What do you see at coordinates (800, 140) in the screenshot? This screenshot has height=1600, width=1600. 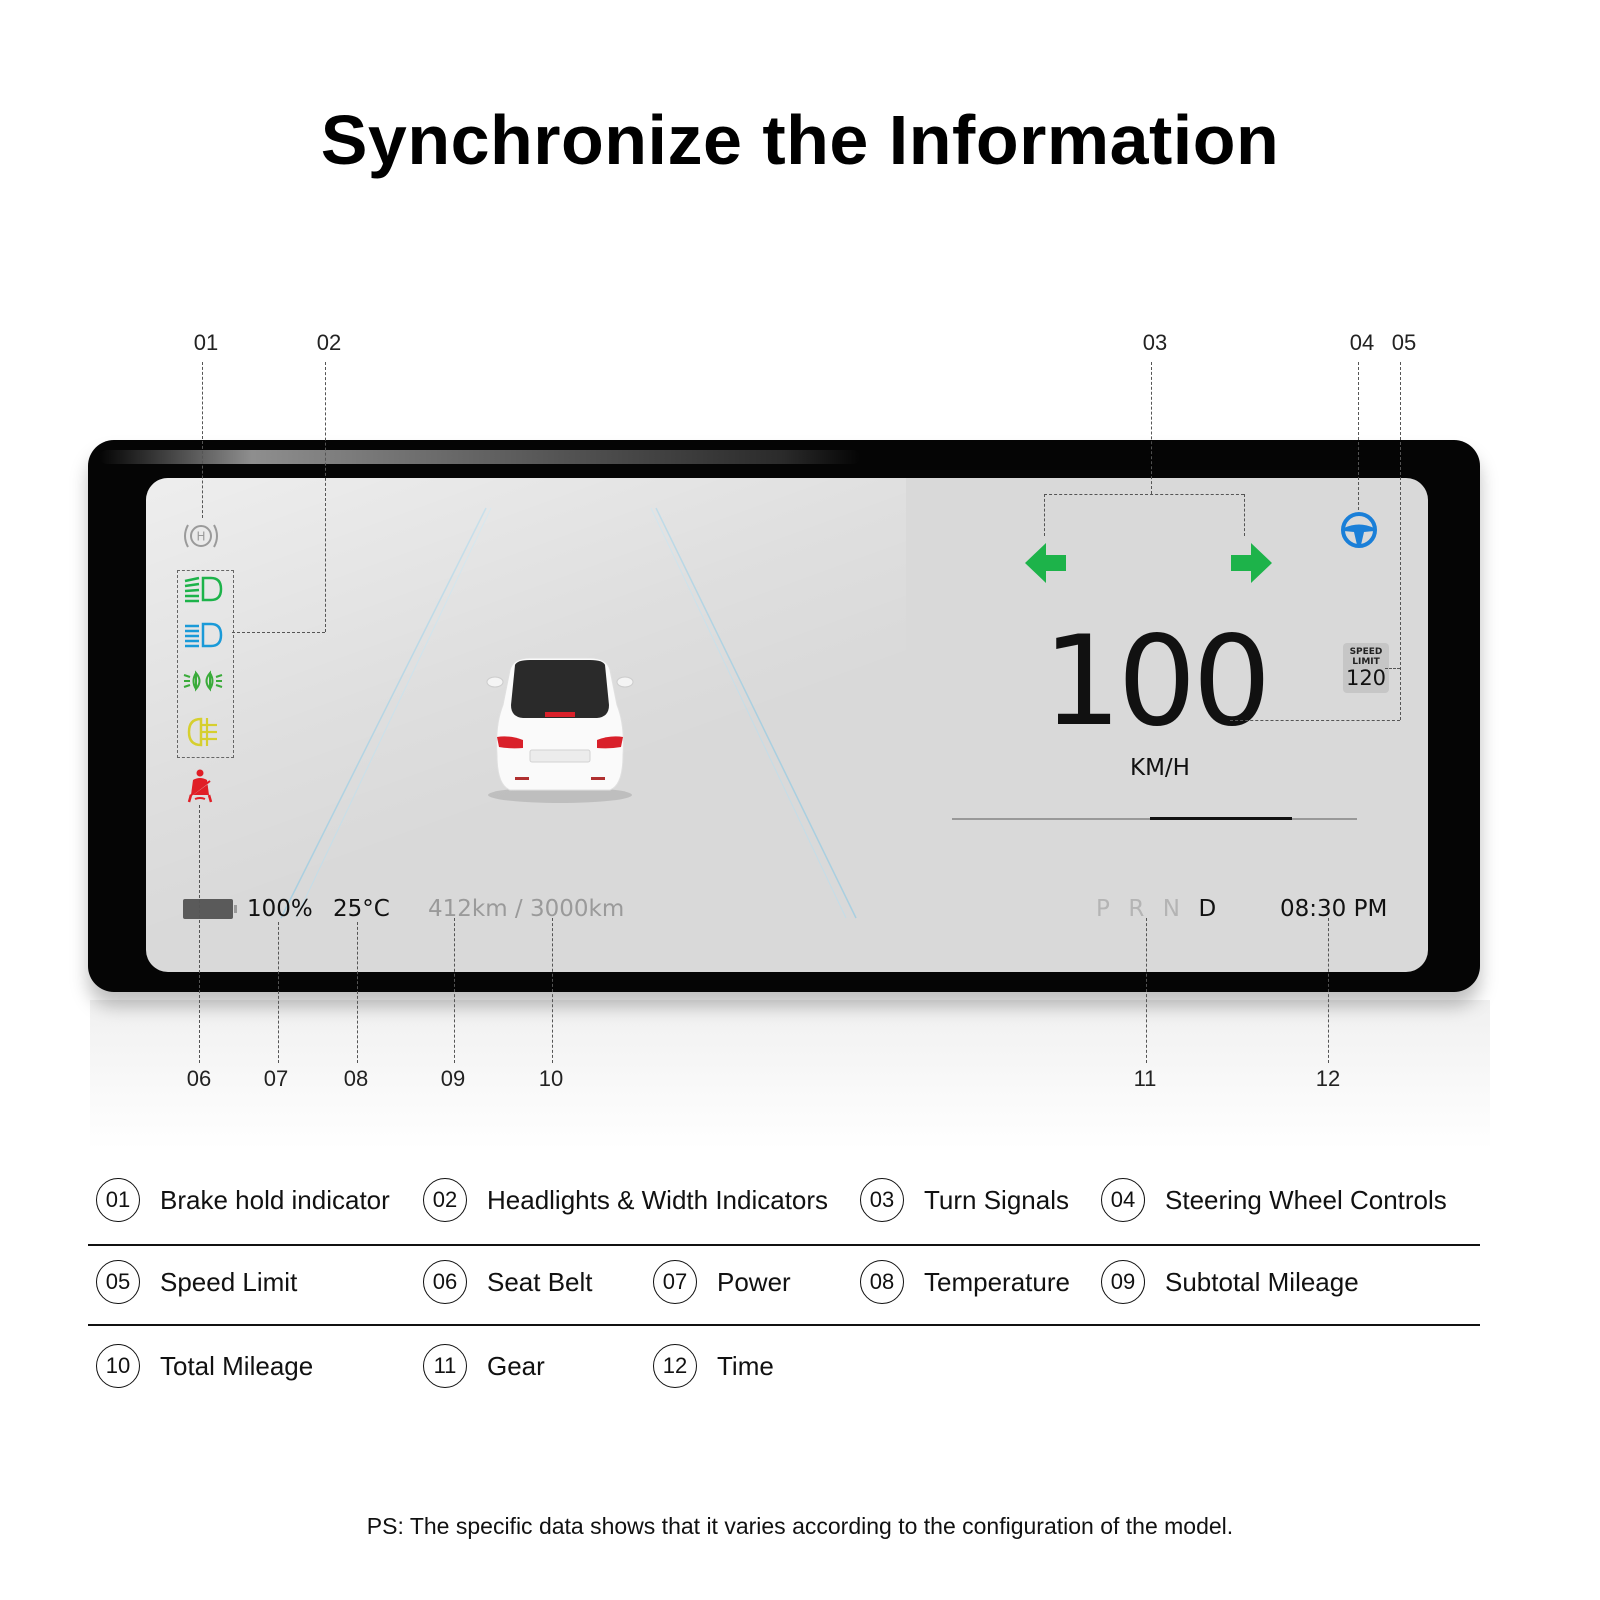 I see `page-title: Synchronize the Information` at bounding box center [800, 140].